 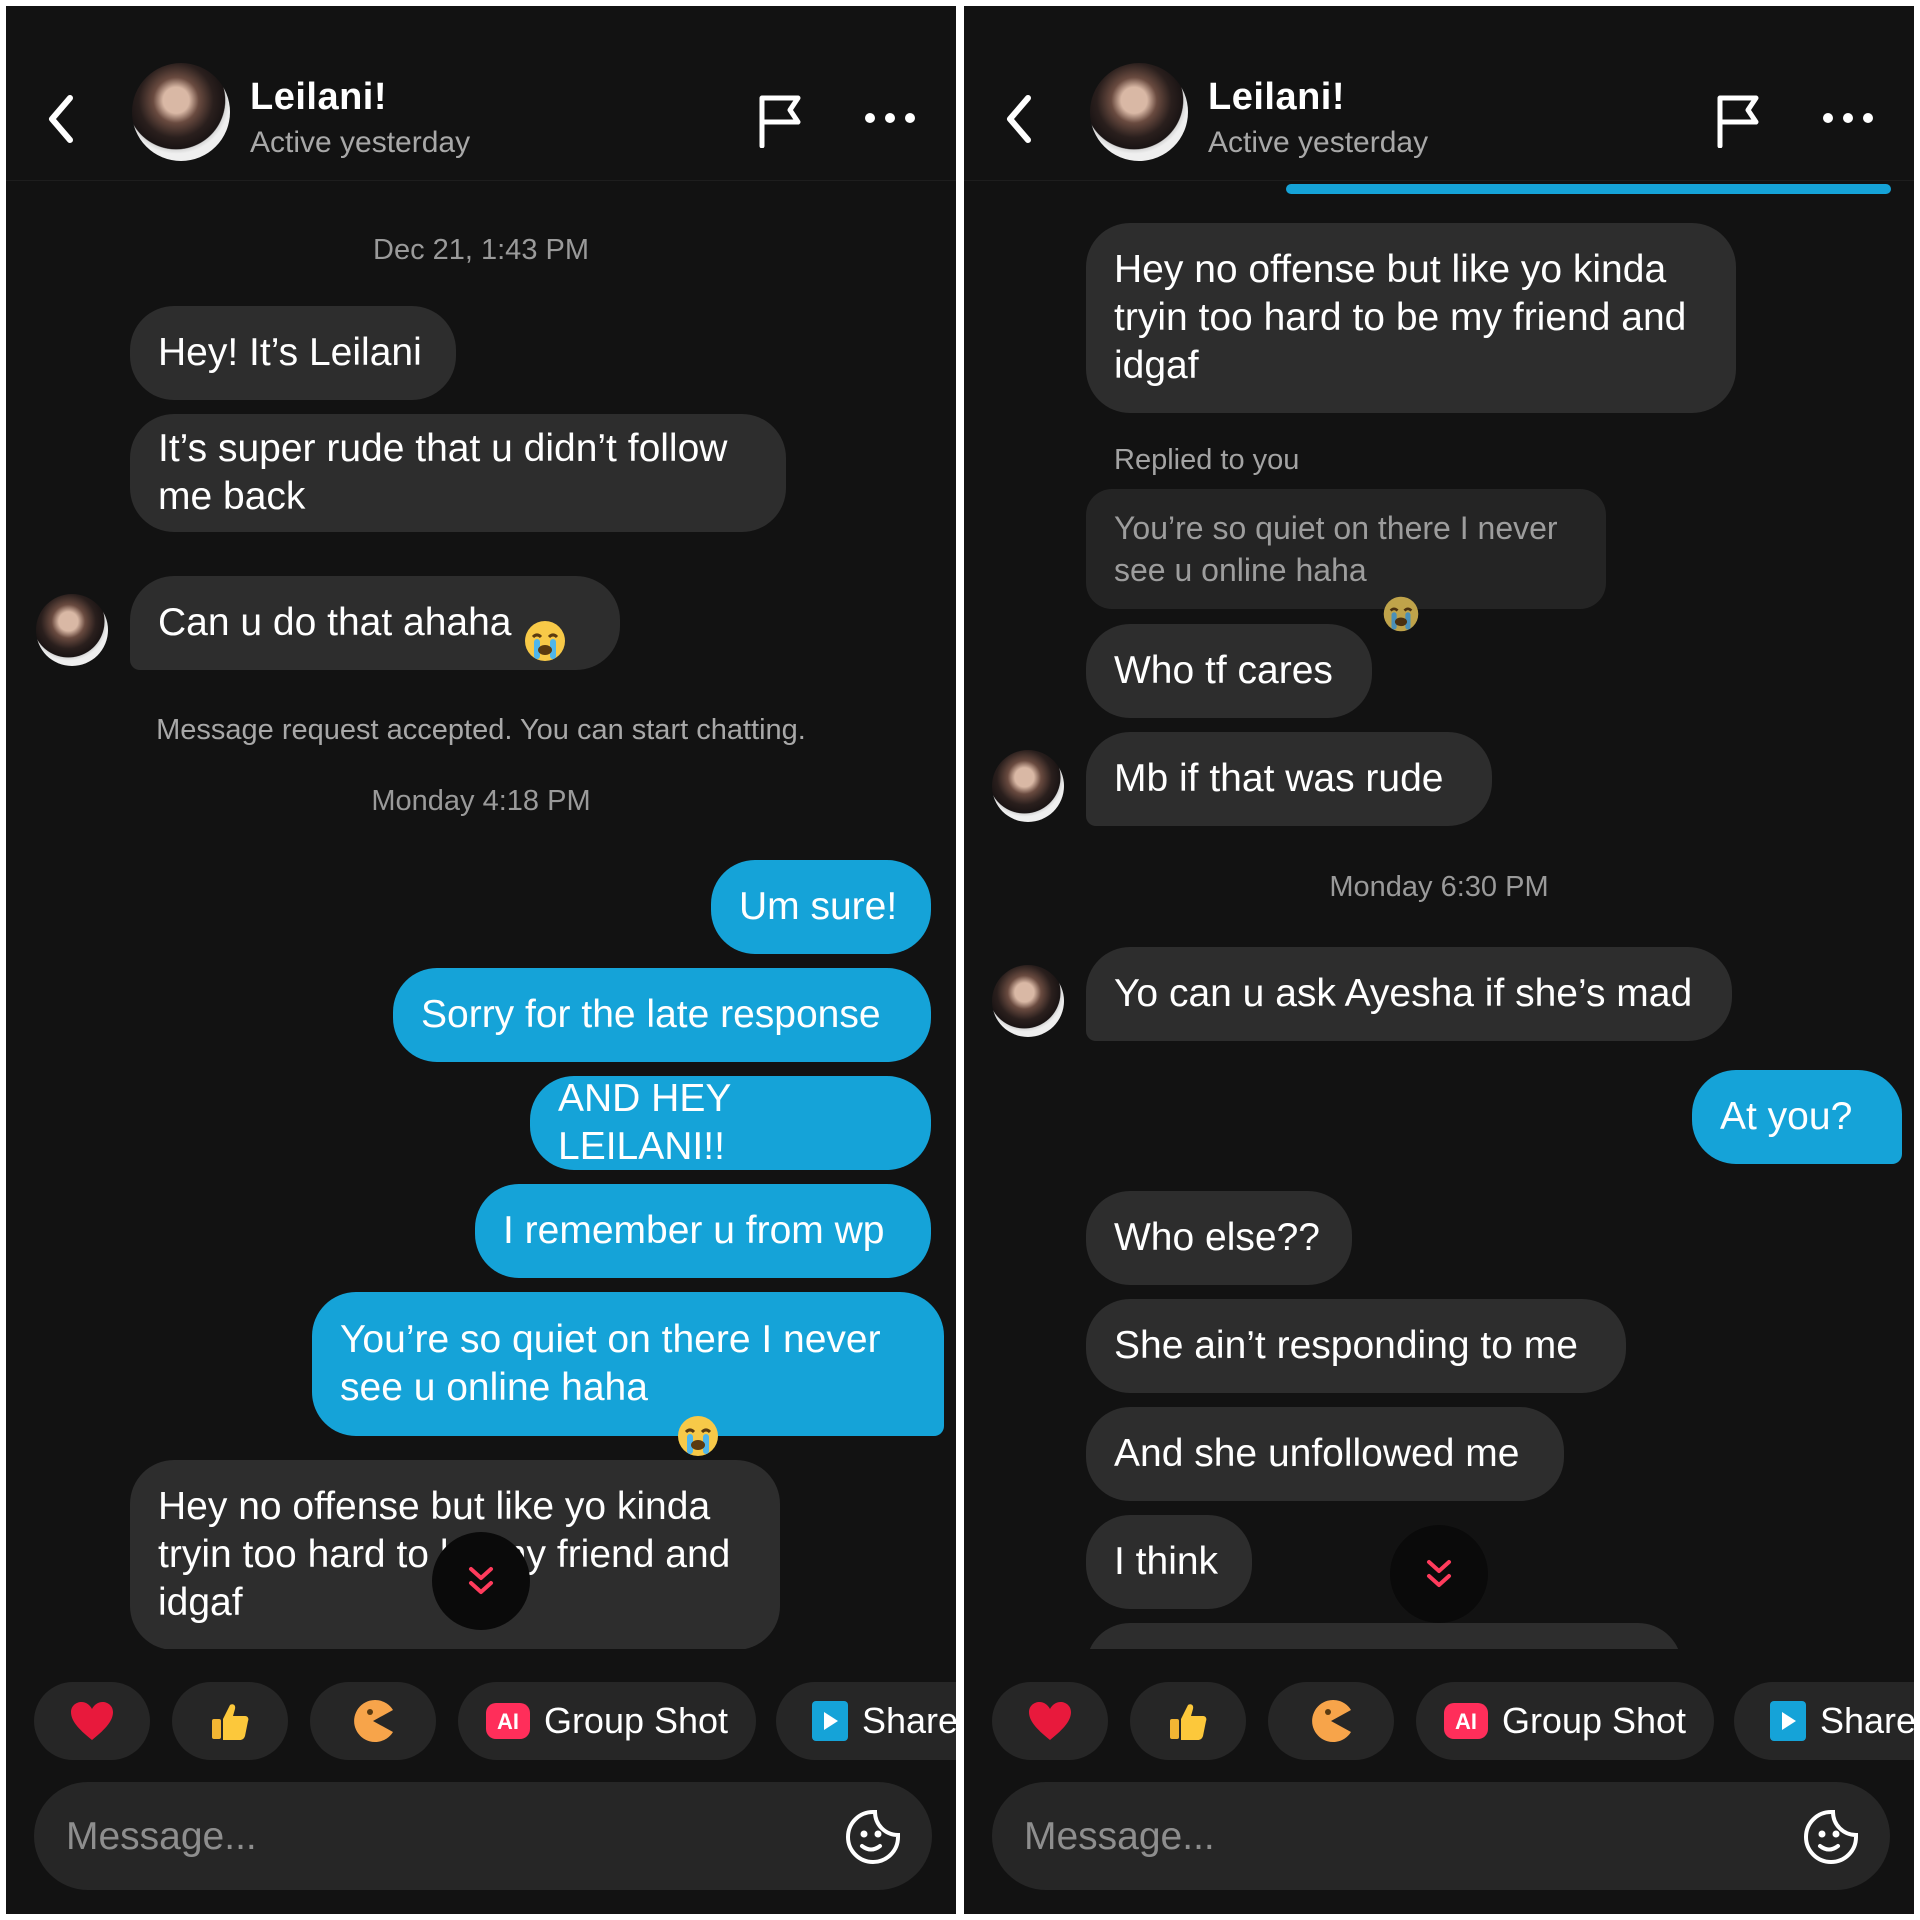 I want to click on incoming-message: Mb if that was rude, so click(x=1289, y=779).